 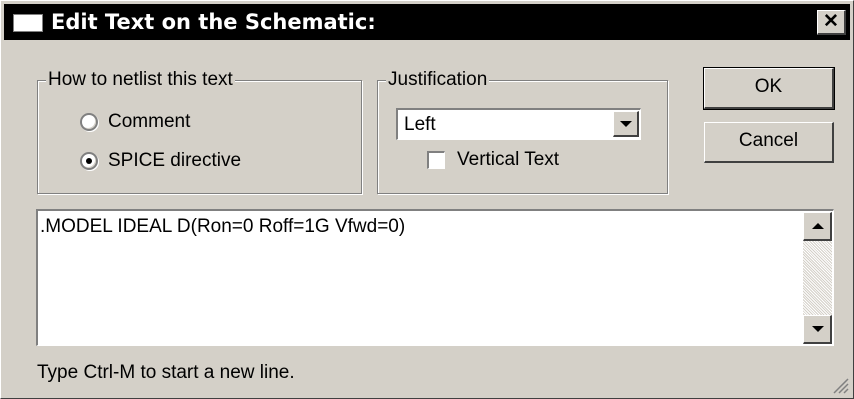 I want to click on vertical-text-label: Vertical Text, so click(x=508, y=160).